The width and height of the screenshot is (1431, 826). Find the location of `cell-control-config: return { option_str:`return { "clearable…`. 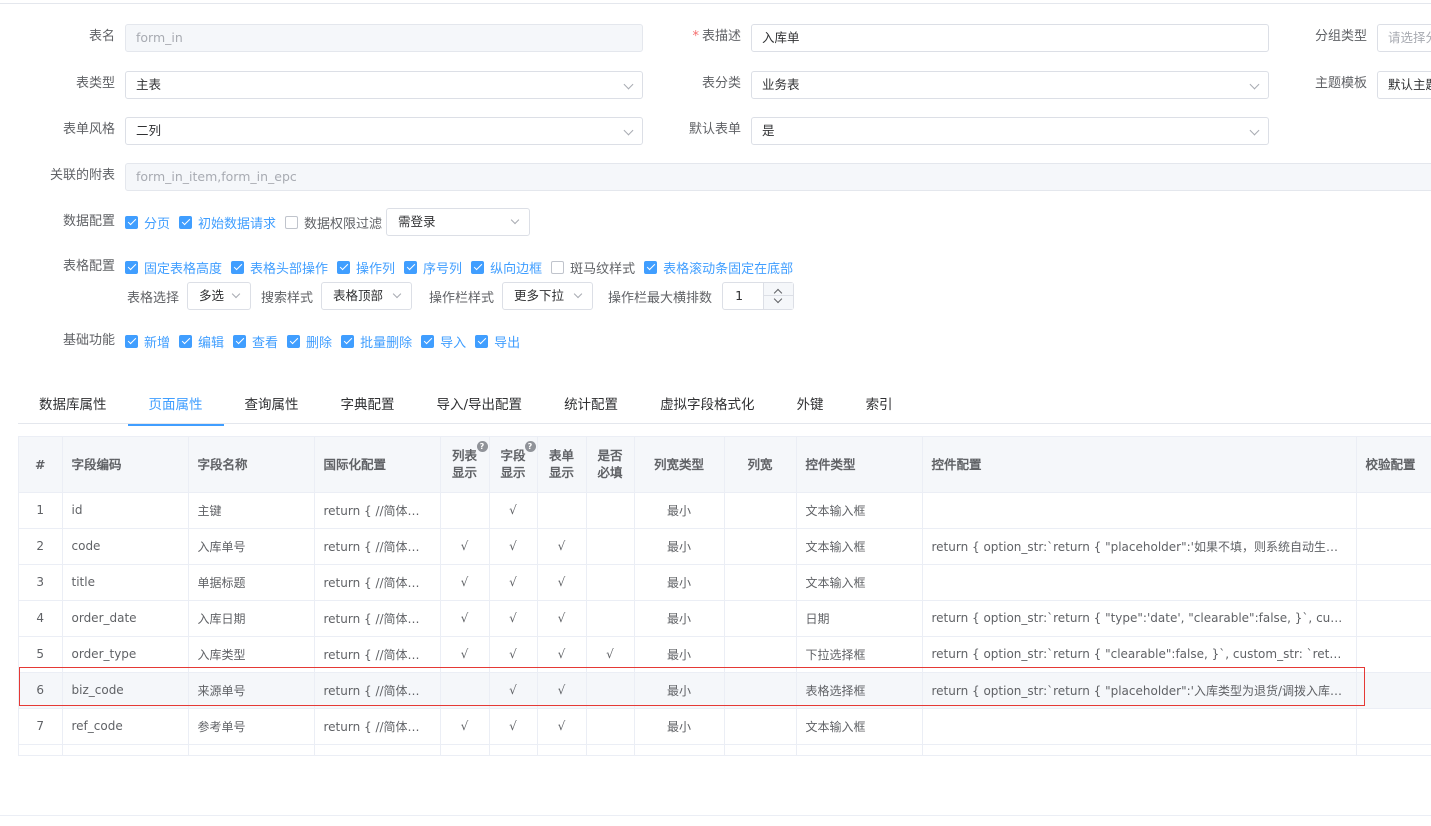

cell-control-config: return { option_str:`return { "clearable… is located at coordinates (1139, 654).